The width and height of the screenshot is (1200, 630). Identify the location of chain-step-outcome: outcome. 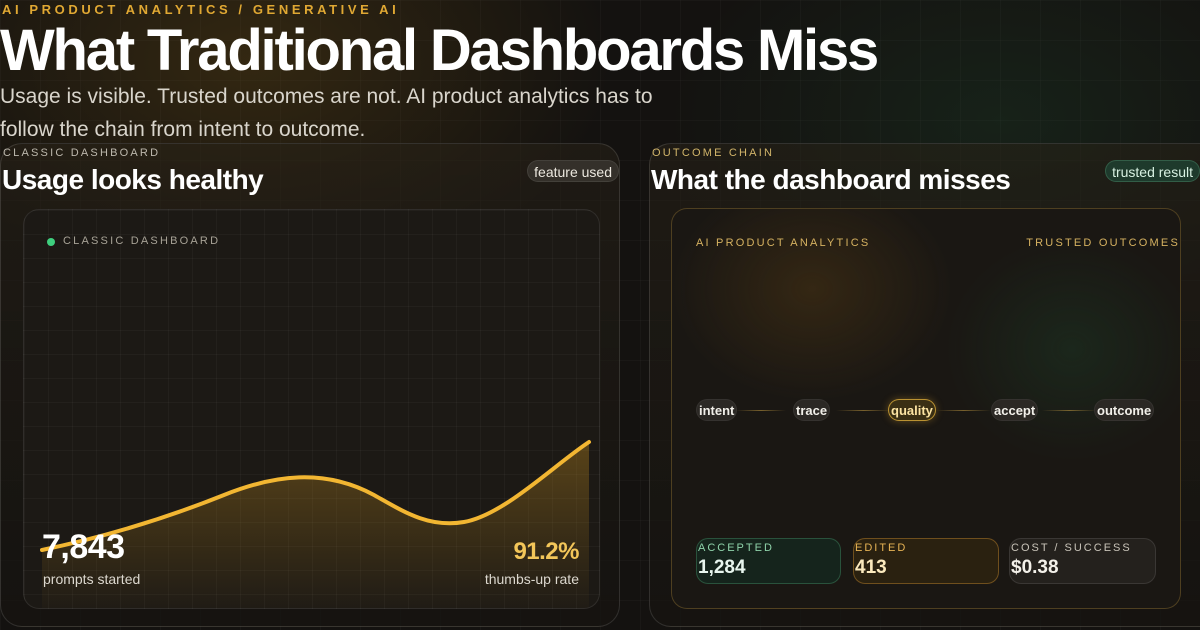
(1124, 410).